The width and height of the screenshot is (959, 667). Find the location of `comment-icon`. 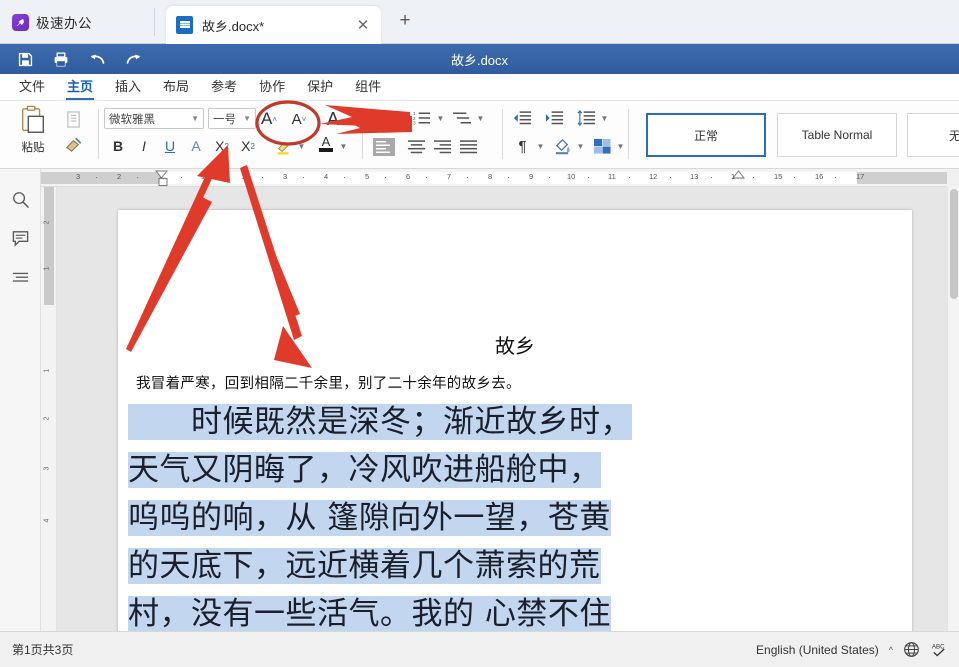

comment-icon is located at coordinates (20, 238).